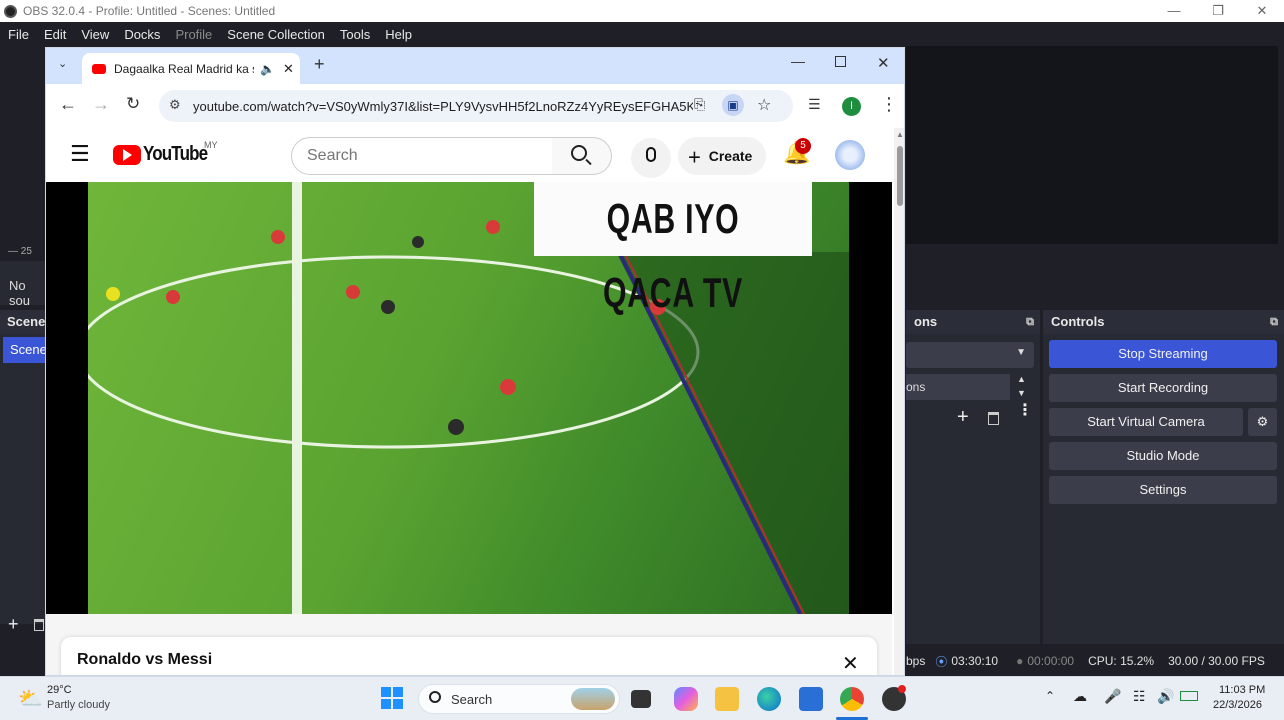  Describe the element at coordinates (1020, 661) in the screenshot. I see `record-icon: ●` at that location.